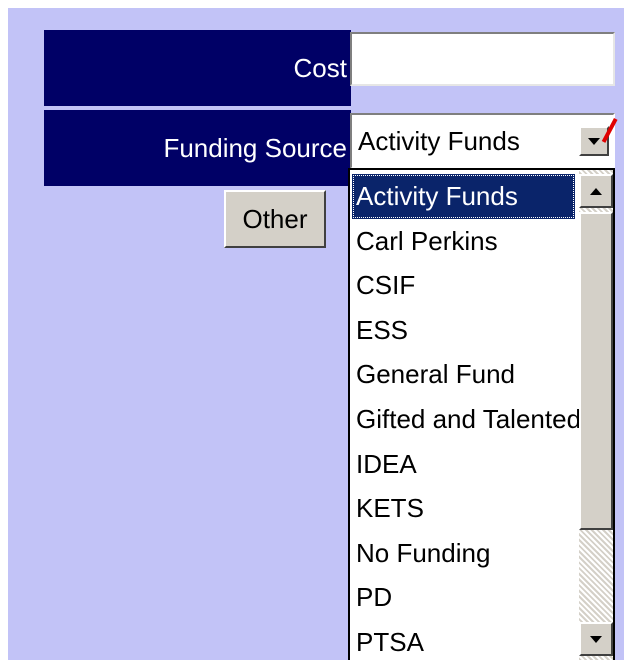 This screenshot has height=660, width=624. I want to click on dropdown-option: Activity Funds, so click(463, 196).